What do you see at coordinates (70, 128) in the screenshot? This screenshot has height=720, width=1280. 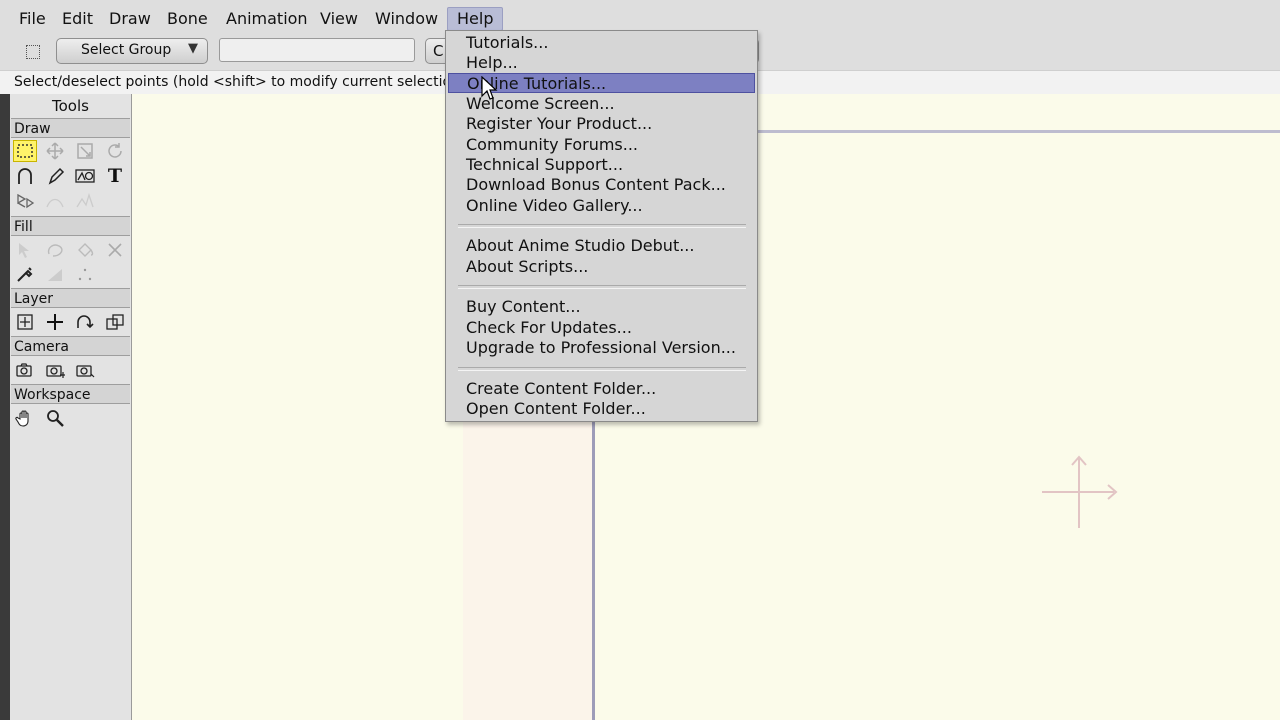 I see `section-draw: Draw` at bounding box center [70, 128].